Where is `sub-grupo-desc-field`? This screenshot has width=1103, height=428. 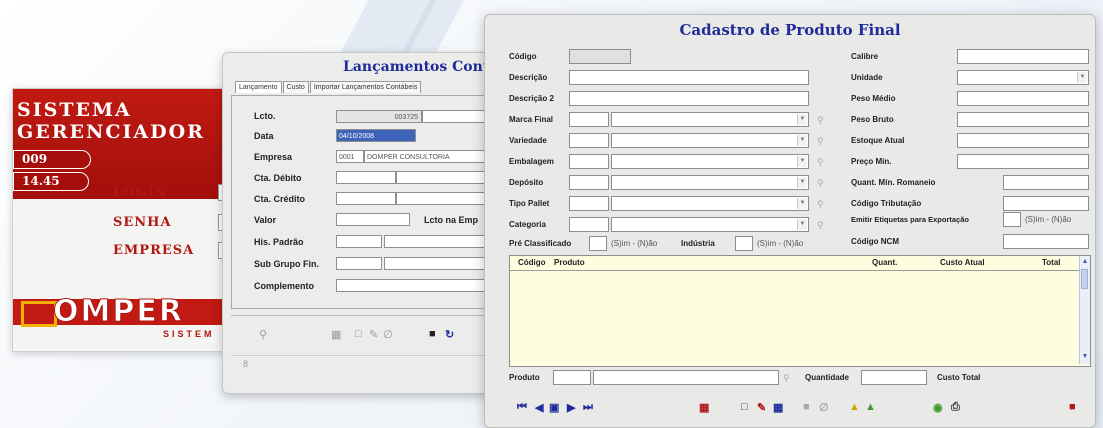 sub-grupo-desc-field is located at coordinates (438, 263).